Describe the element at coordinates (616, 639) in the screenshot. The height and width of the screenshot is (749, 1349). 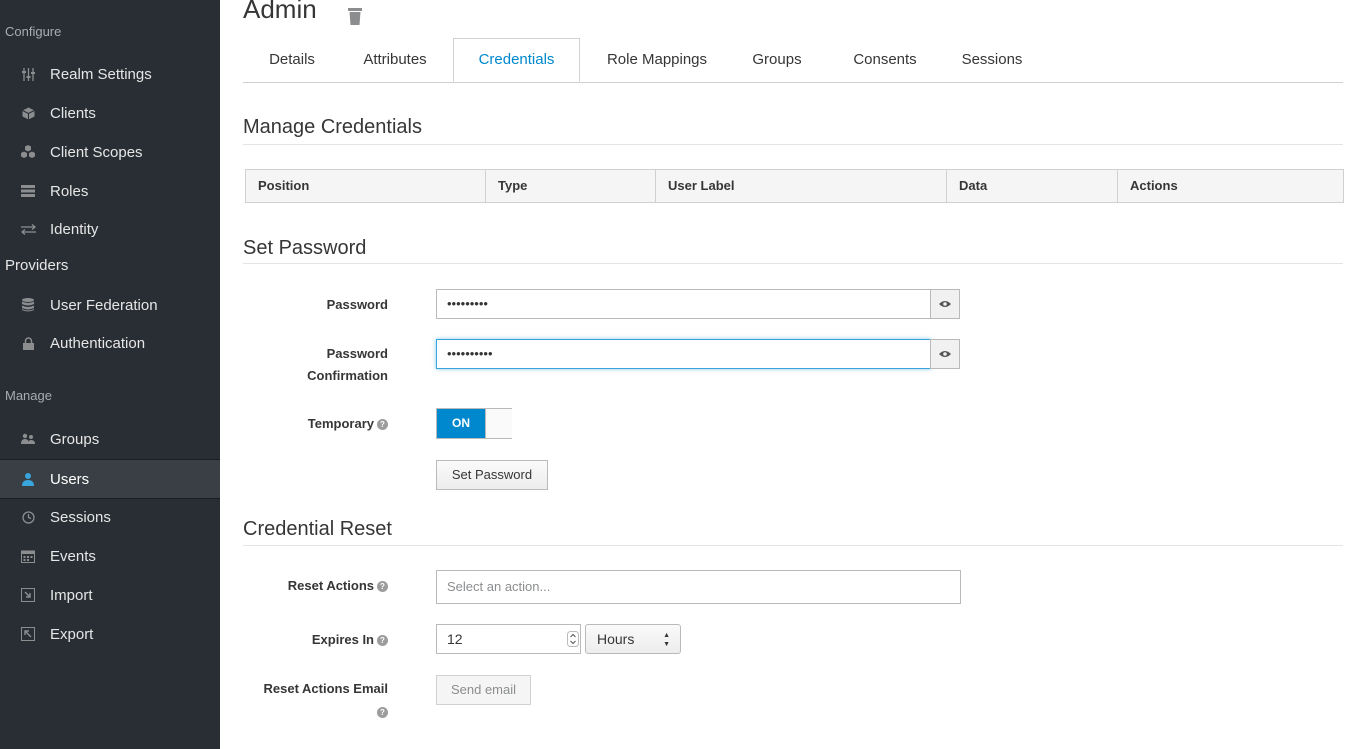
I see `expires-unit-value: Hours` at that location.